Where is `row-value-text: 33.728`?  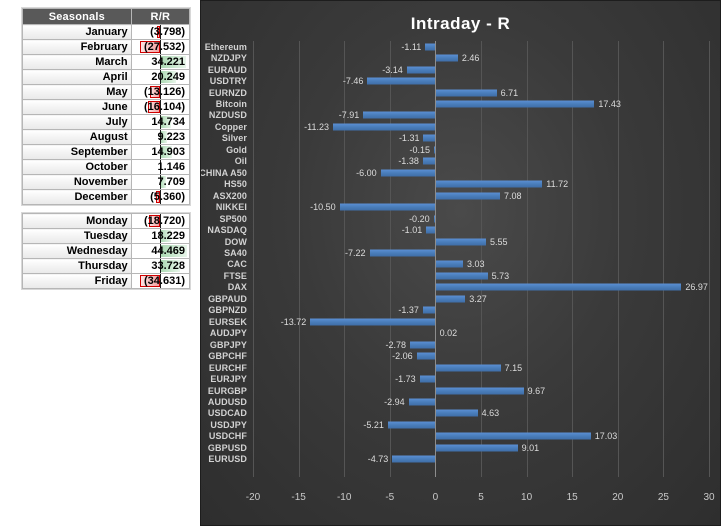 row-value-text: 33.728 is located at coordinates (168, 266).